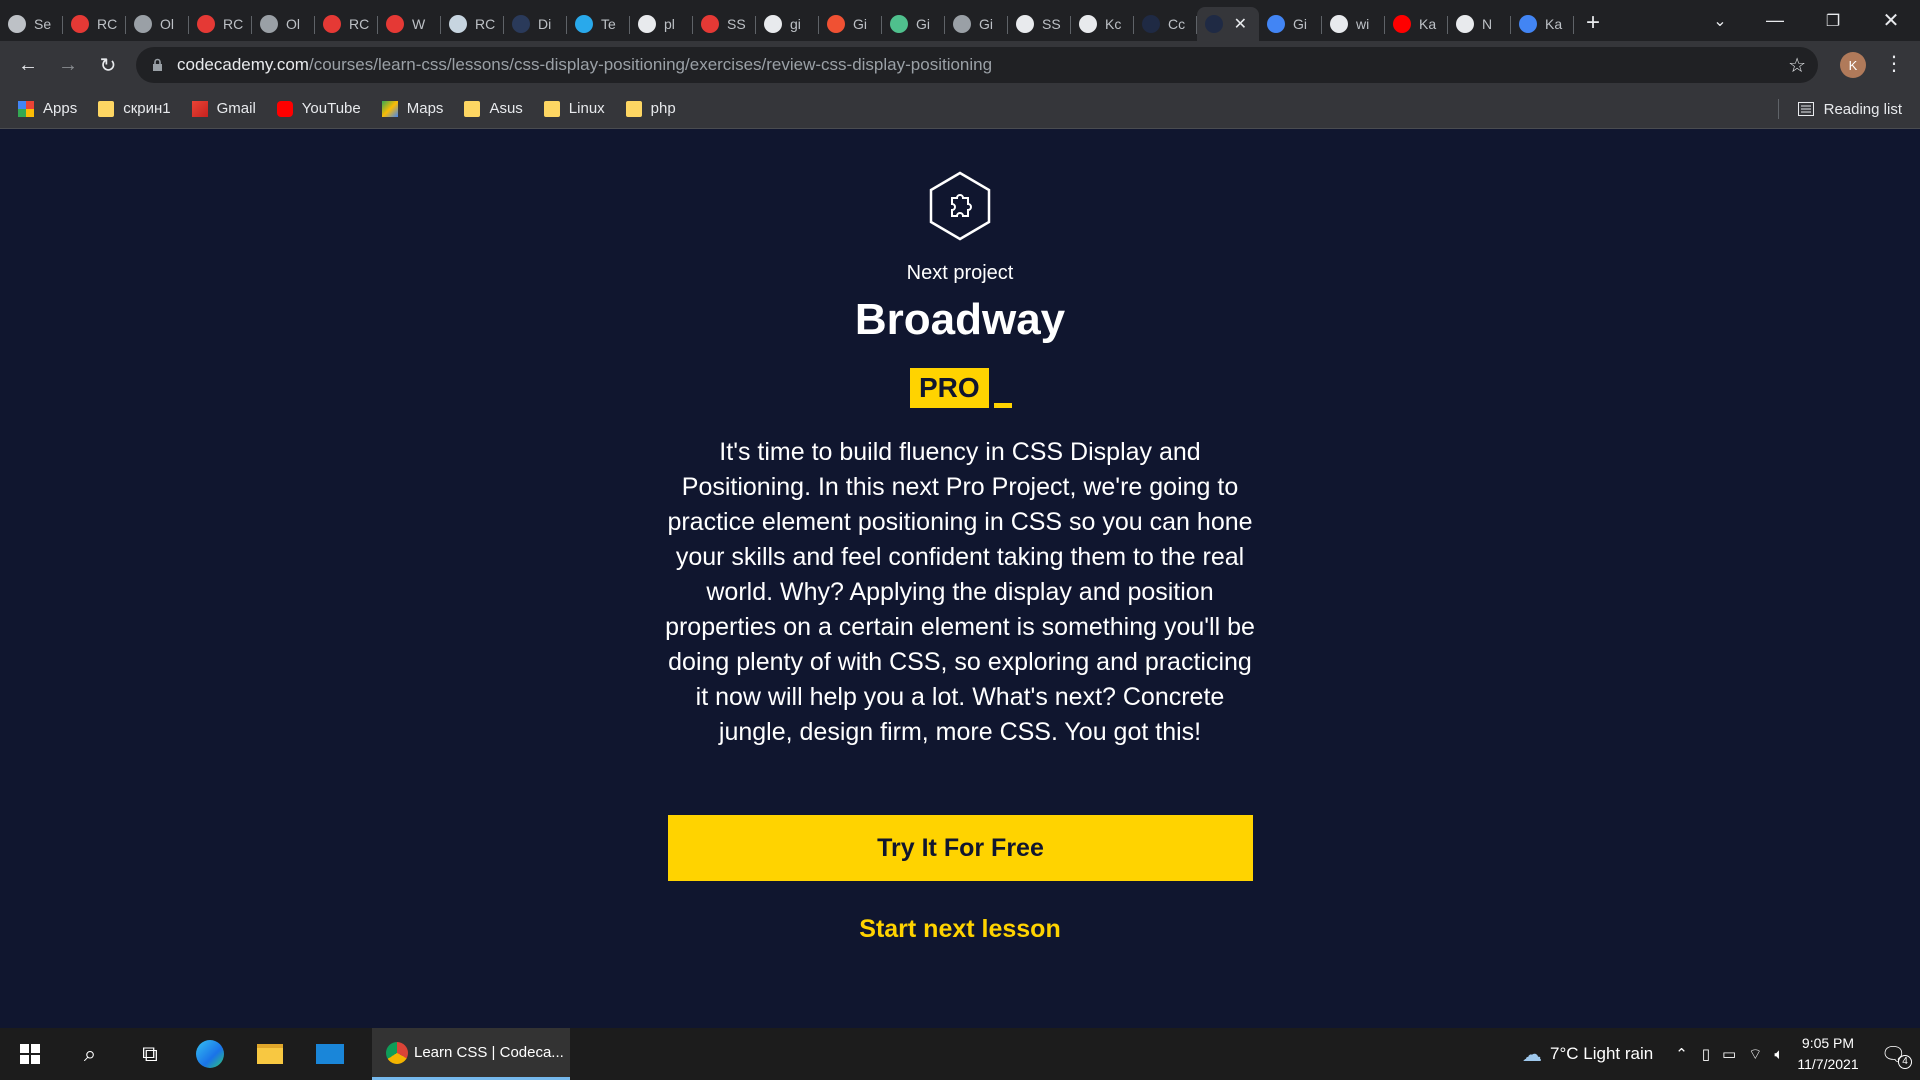 The image size is (1920, 1080). Describe the element at coordinates (1896, 1055) in the screenshot. I see `notifications-icon: 🗨︎ 4` at that location.